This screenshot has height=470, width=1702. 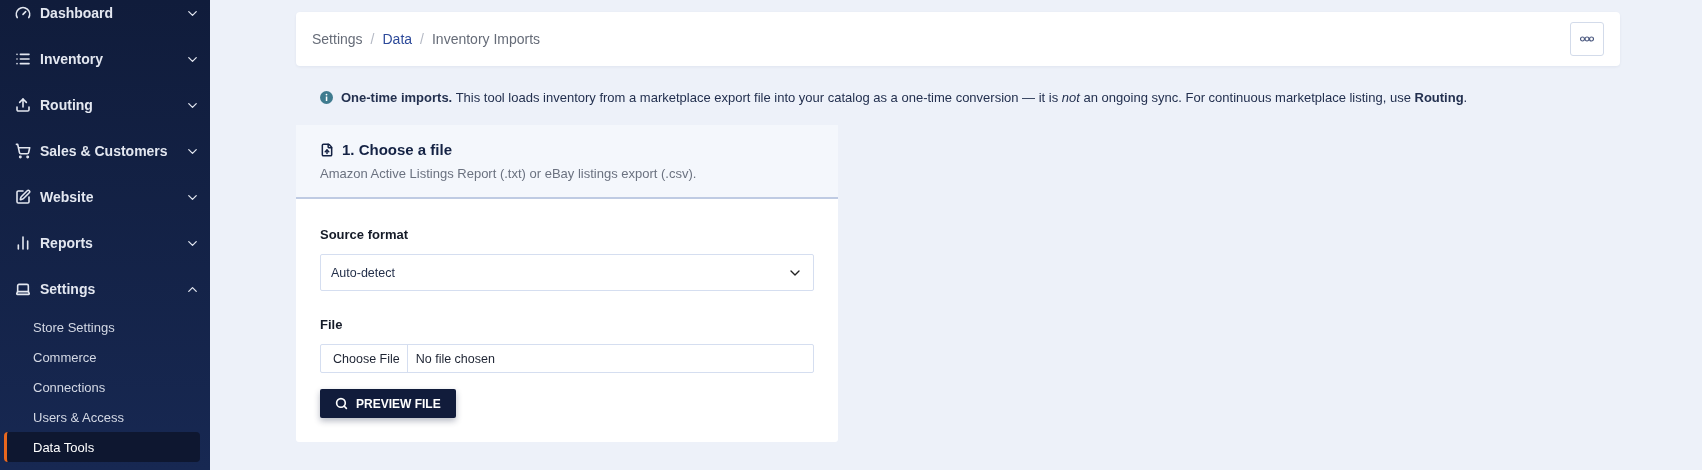 I want to click on nav-subitem: Users & Access, so click(x=102, y=417).